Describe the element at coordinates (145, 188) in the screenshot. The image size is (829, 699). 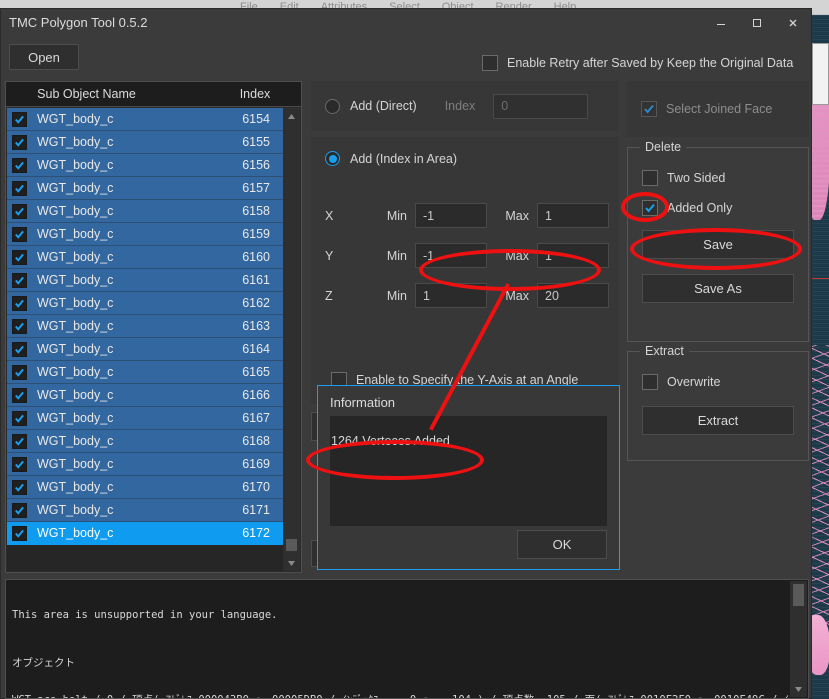
I see `table-row: WGT_body_c 6157` at that location.